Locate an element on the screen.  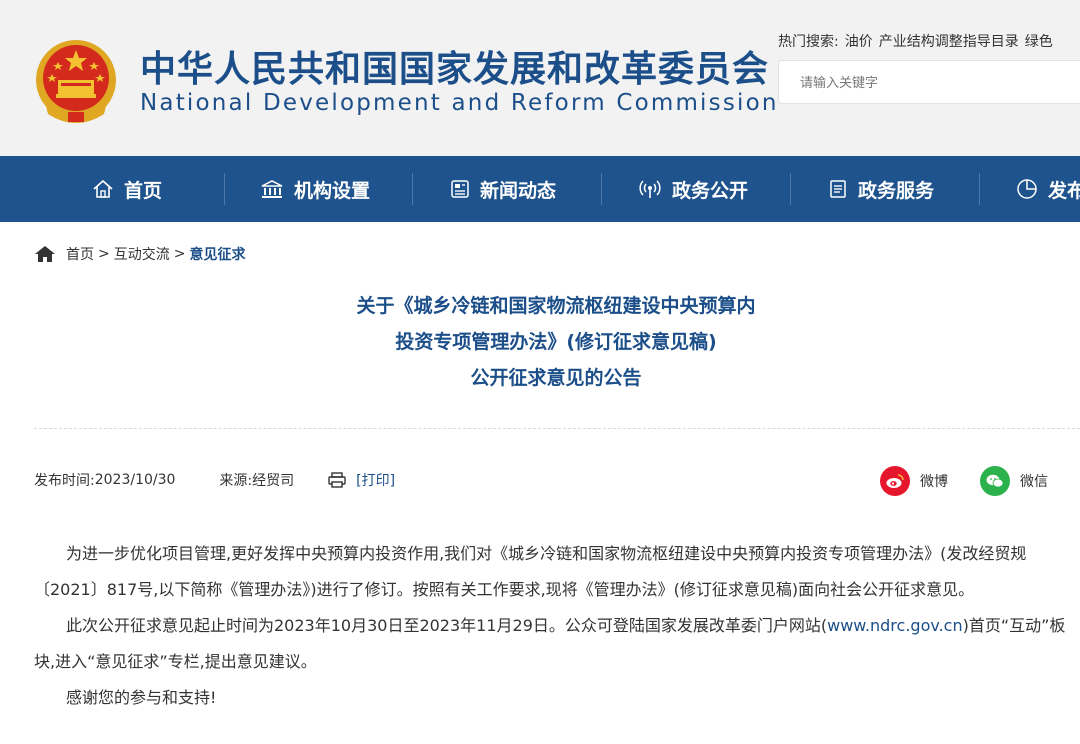
nav-item-government-affairs: 政务公开 is located at coordinates (693, 189).